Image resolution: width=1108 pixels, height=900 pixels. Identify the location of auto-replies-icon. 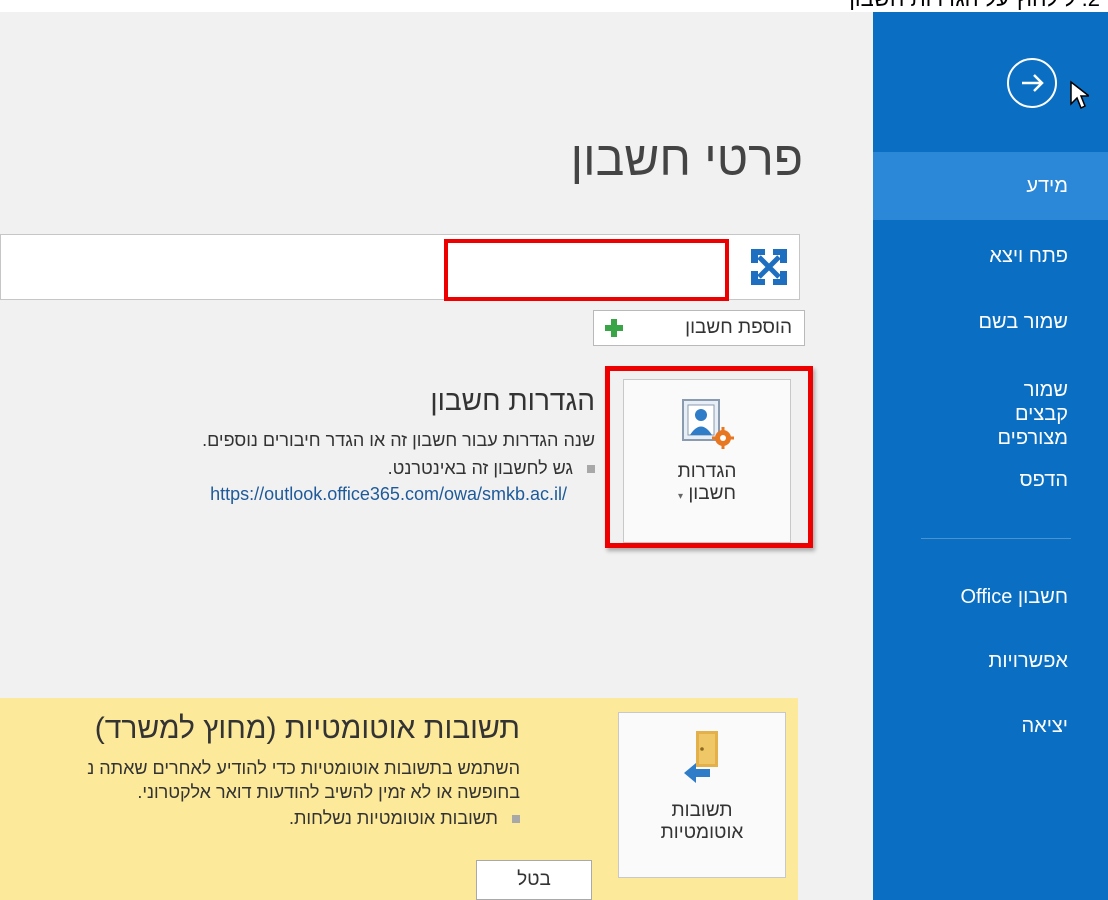
(701, 757).